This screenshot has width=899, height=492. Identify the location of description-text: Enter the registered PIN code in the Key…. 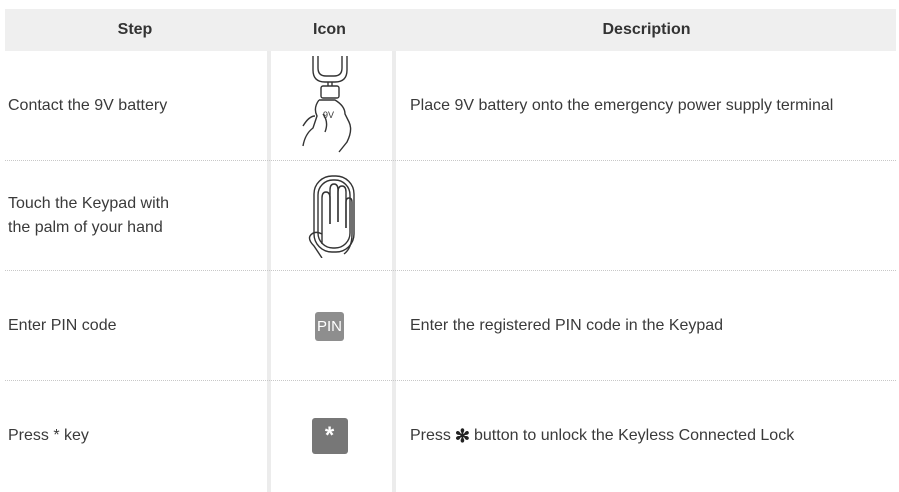
(567, 325).